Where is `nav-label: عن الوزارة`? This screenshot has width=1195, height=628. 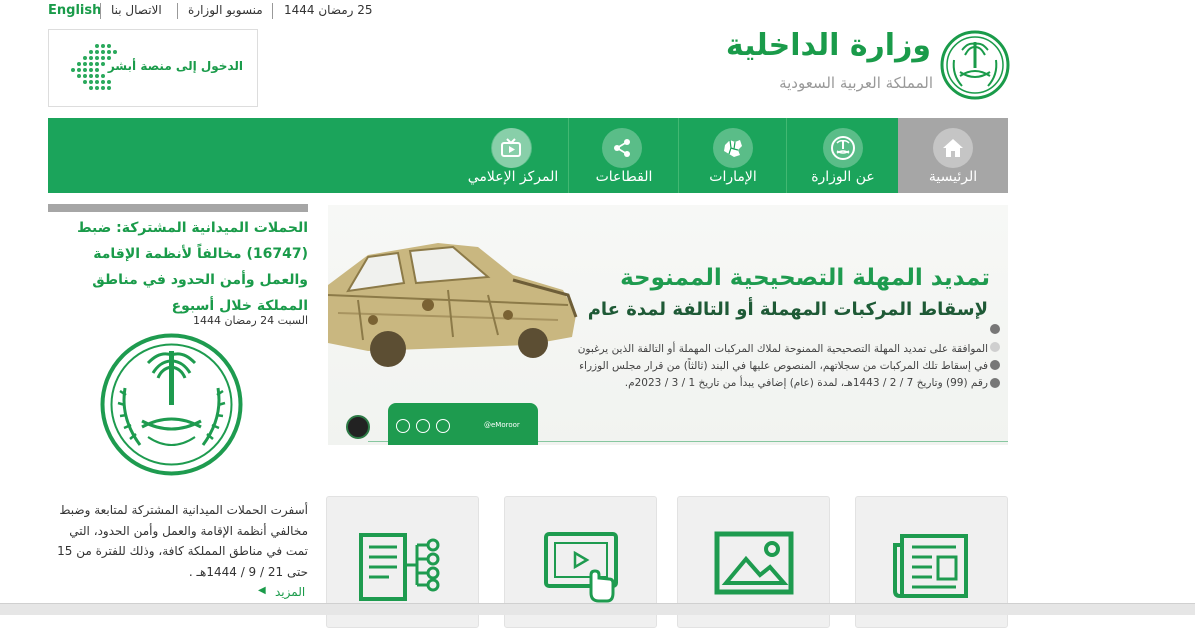 nav-label: عن الوزارة is located at coordinates (843, 177).